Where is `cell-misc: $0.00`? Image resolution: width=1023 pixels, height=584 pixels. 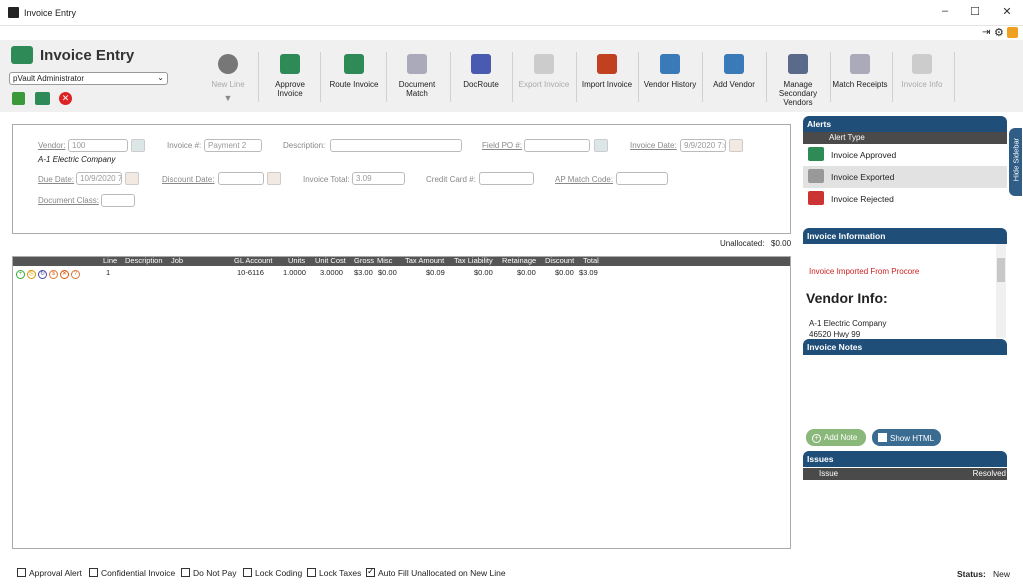
cell-misc: $0.00 is located at coordinates (387, 272).